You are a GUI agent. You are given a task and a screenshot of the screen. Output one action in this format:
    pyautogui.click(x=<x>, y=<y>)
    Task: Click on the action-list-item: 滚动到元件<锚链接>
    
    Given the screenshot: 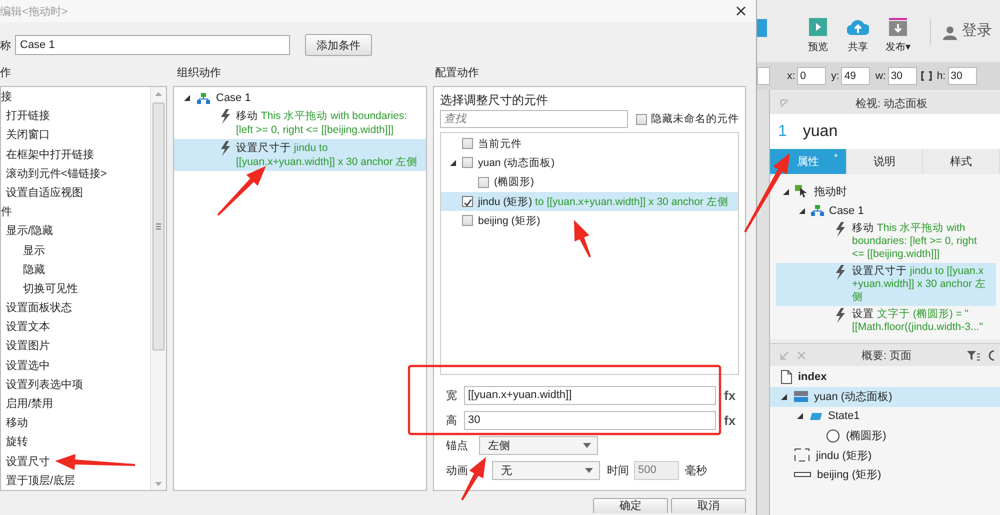 What is the action you would take?
    pyautogui.click(x=56, y=174)
    